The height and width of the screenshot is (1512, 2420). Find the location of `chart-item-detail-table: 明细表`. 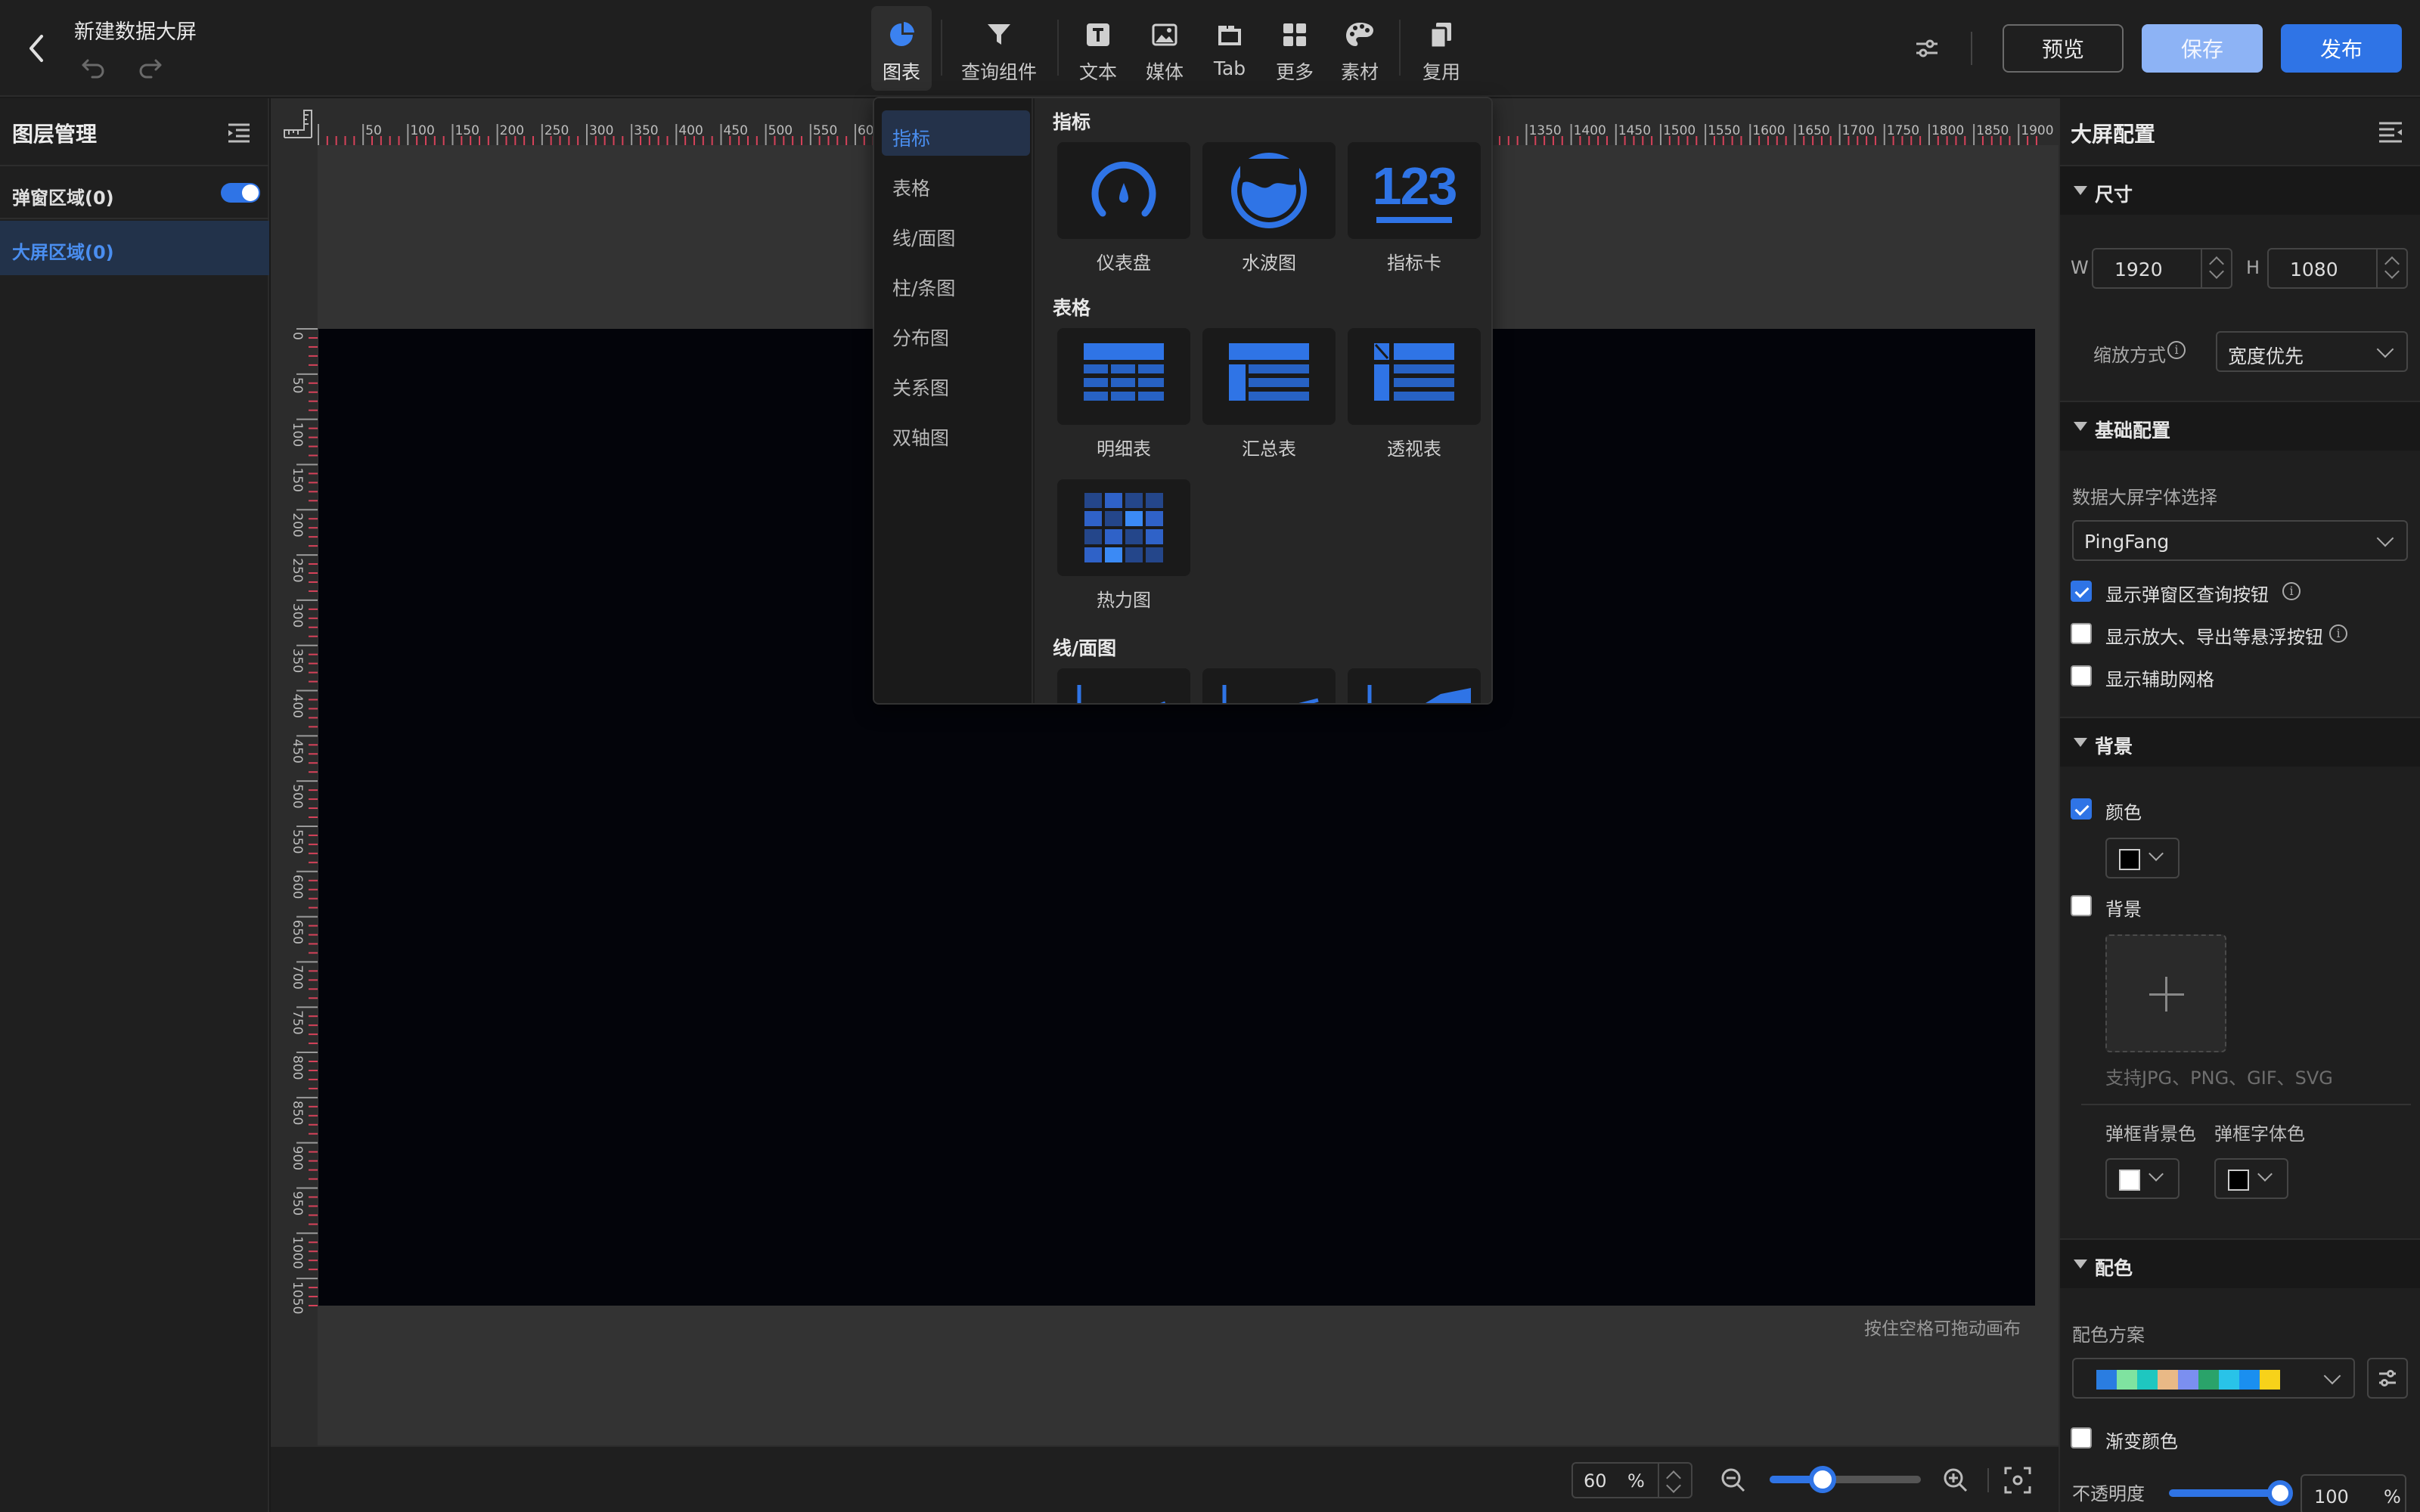

chart-item-detail-table: 明细表 is located at coordinates (1123, 394).